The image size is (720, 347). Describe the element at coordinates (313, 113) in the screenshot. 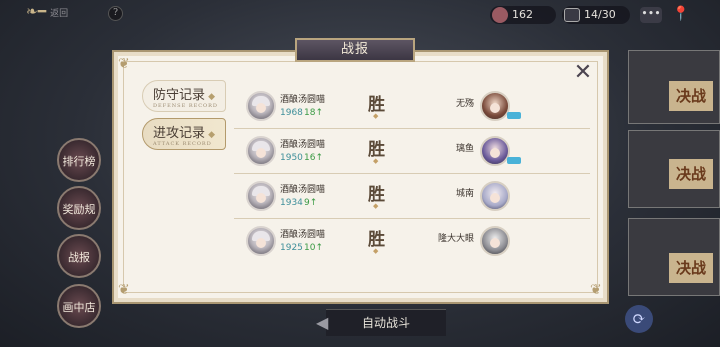

I see `score-change: 18↑` at that location.